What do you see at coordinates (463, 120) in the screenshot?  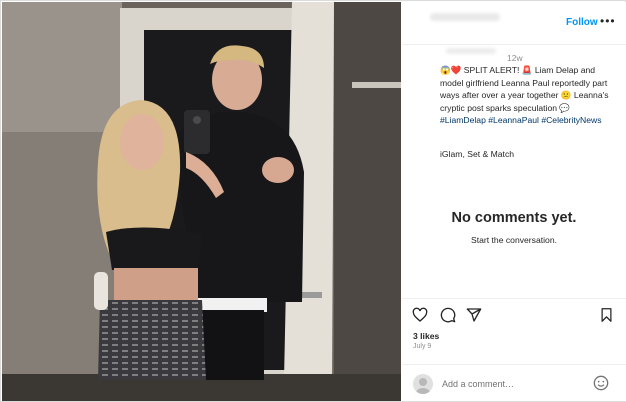 I see `hashtag-liamdelap: #LiamDelap` at bounding box center [463, 120].